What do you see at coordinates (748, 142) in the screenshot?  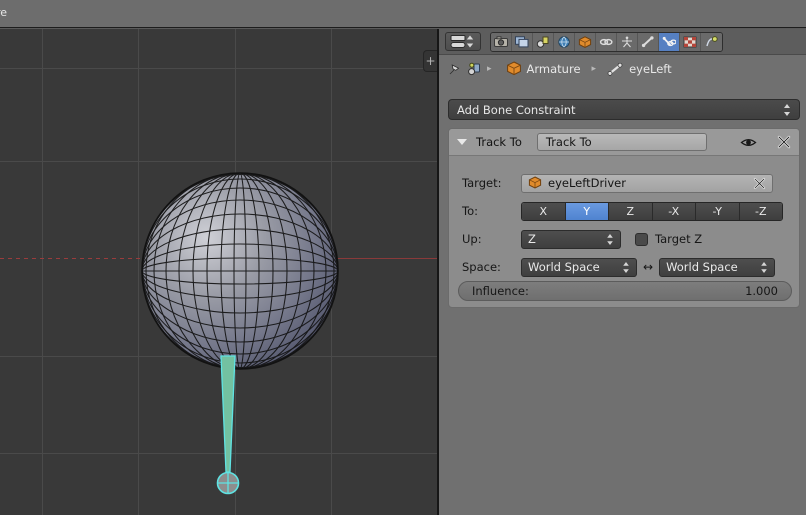 I see `eye-icon` at bounding box center [748, 142].